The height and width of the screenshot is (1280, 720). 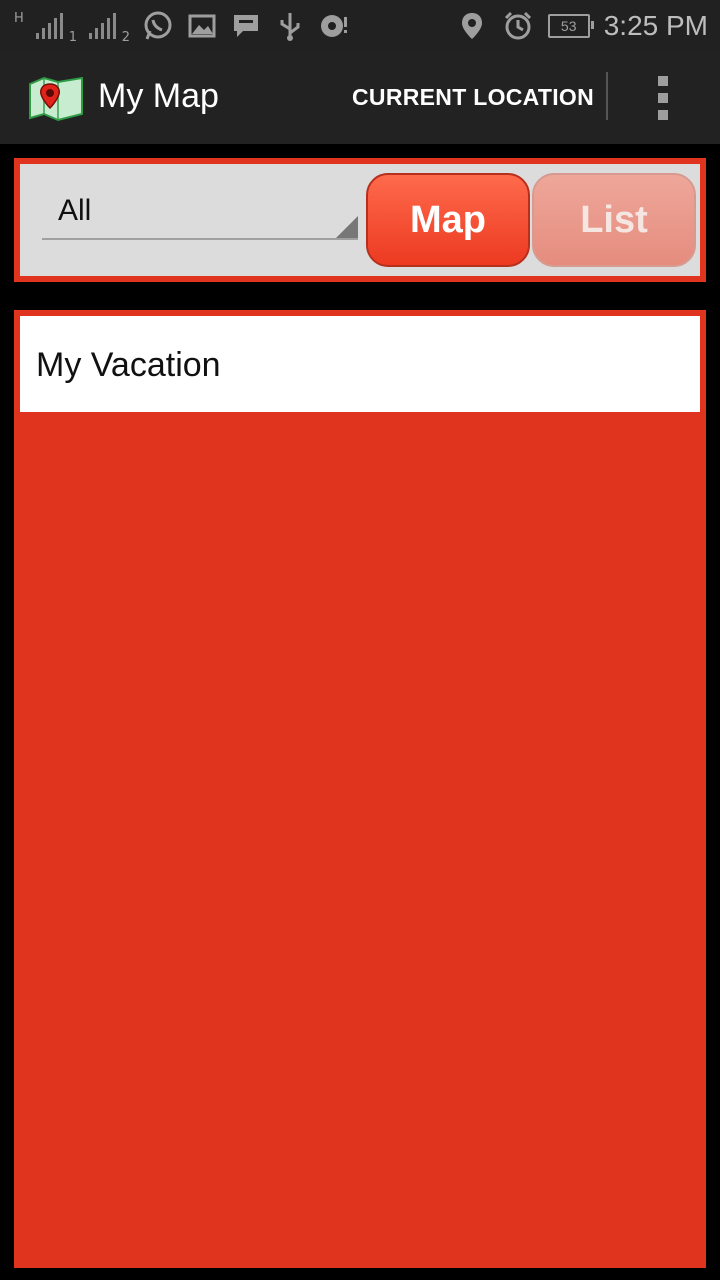 What do you see at coordinates (473, 97) in the screenshot?
I see `current-location-button: CURRENT LOCATION` at bounding box center [473, 97].